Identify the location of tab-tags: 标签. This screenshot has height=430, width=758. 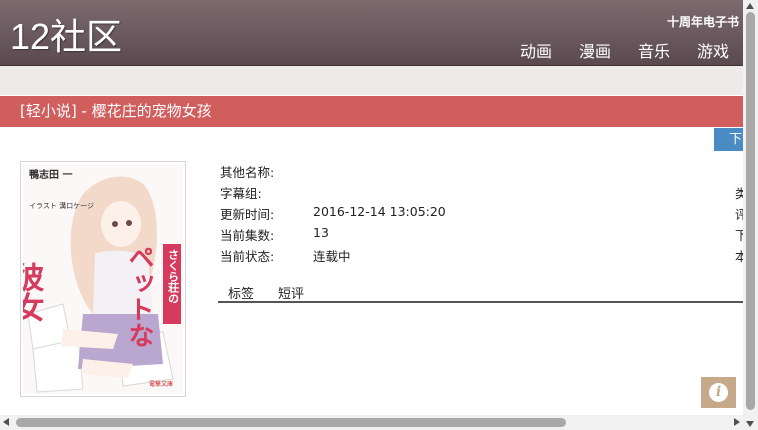
(241, 292).